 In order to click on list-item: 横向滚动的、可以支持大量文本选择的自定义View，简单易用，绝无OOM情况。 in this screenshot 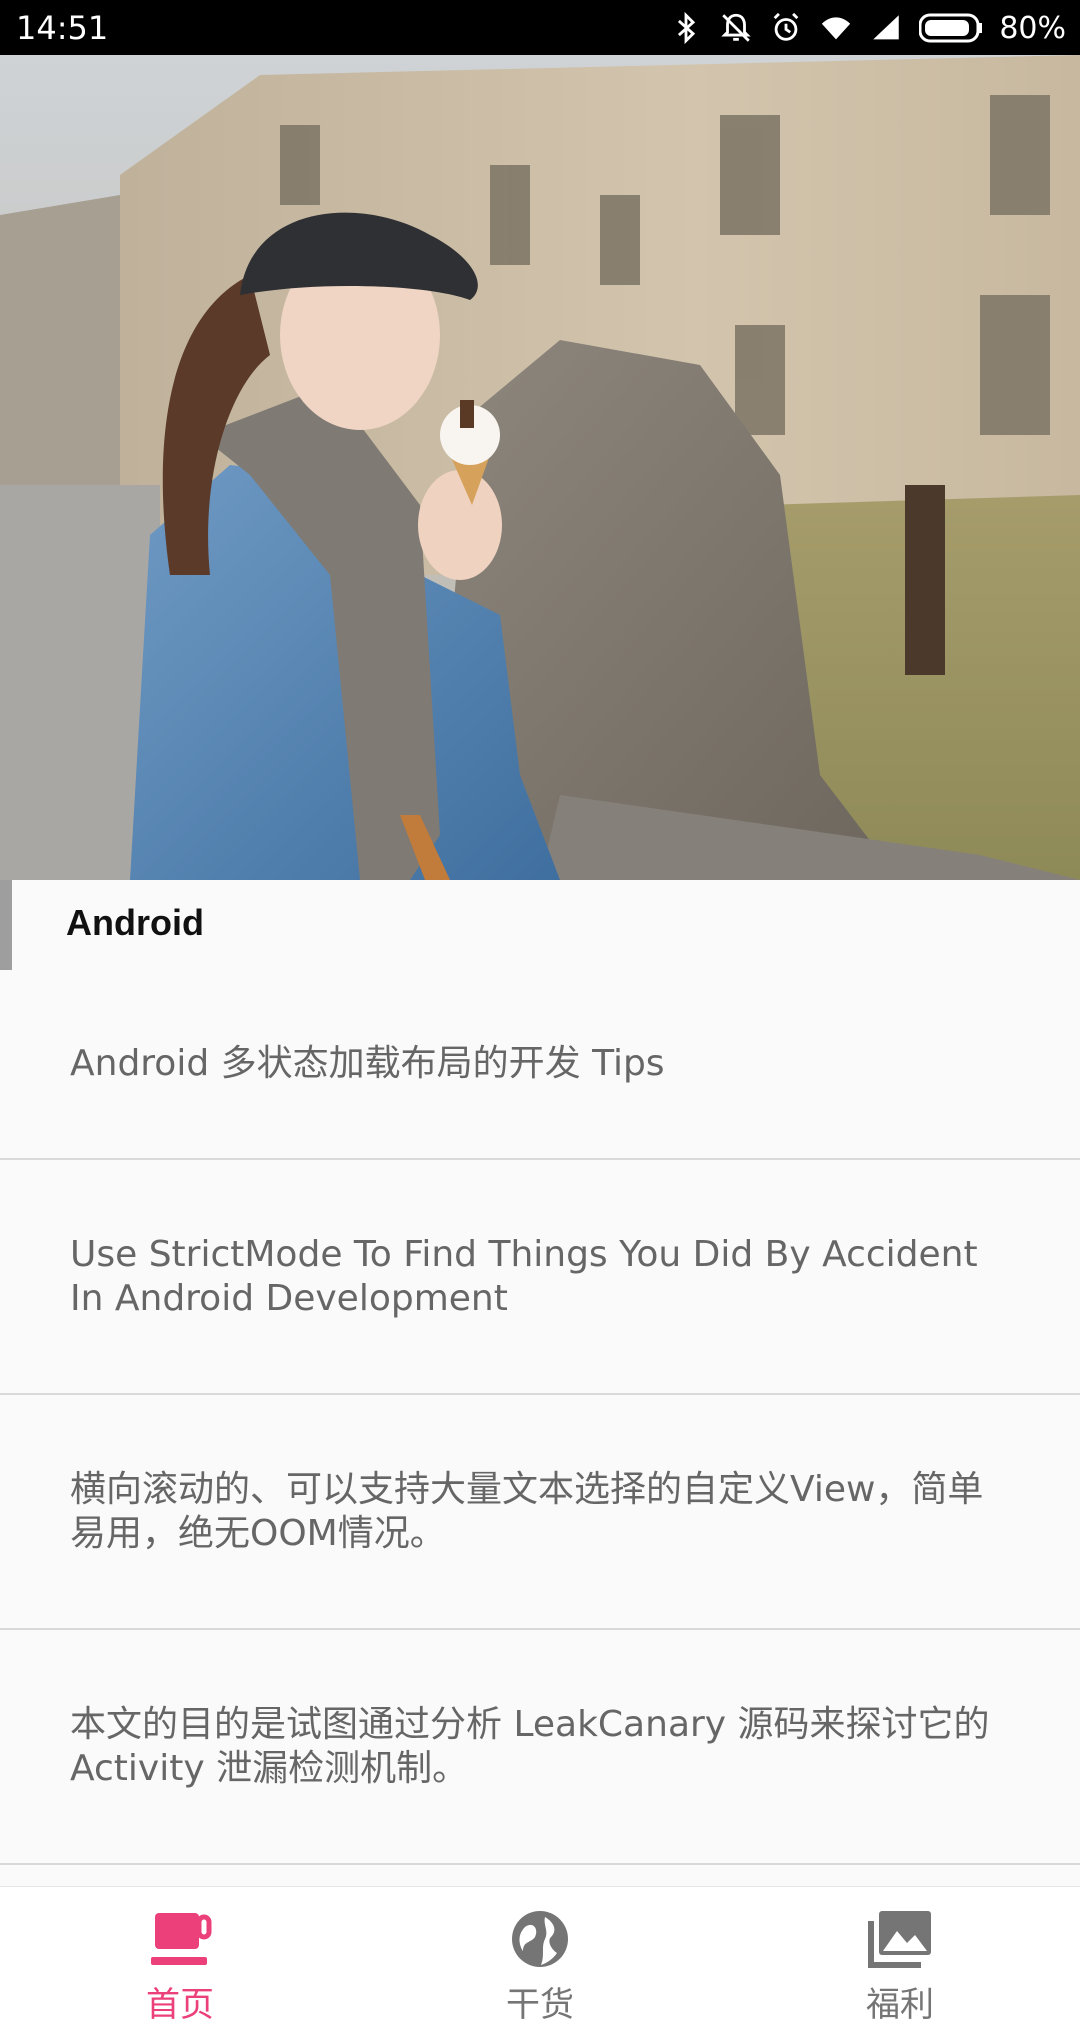, I will do `click(540, 1512)`.